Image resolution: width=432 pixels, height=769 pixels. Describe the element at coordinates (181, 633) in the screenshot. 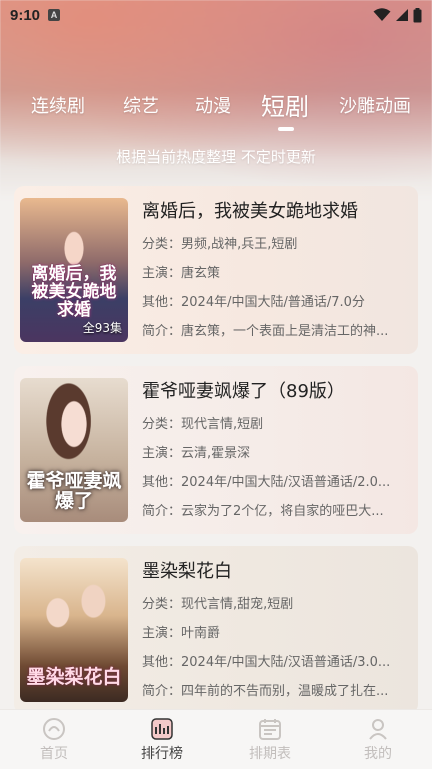

I see `drama-cast: 主演：叶南爵` at that location.